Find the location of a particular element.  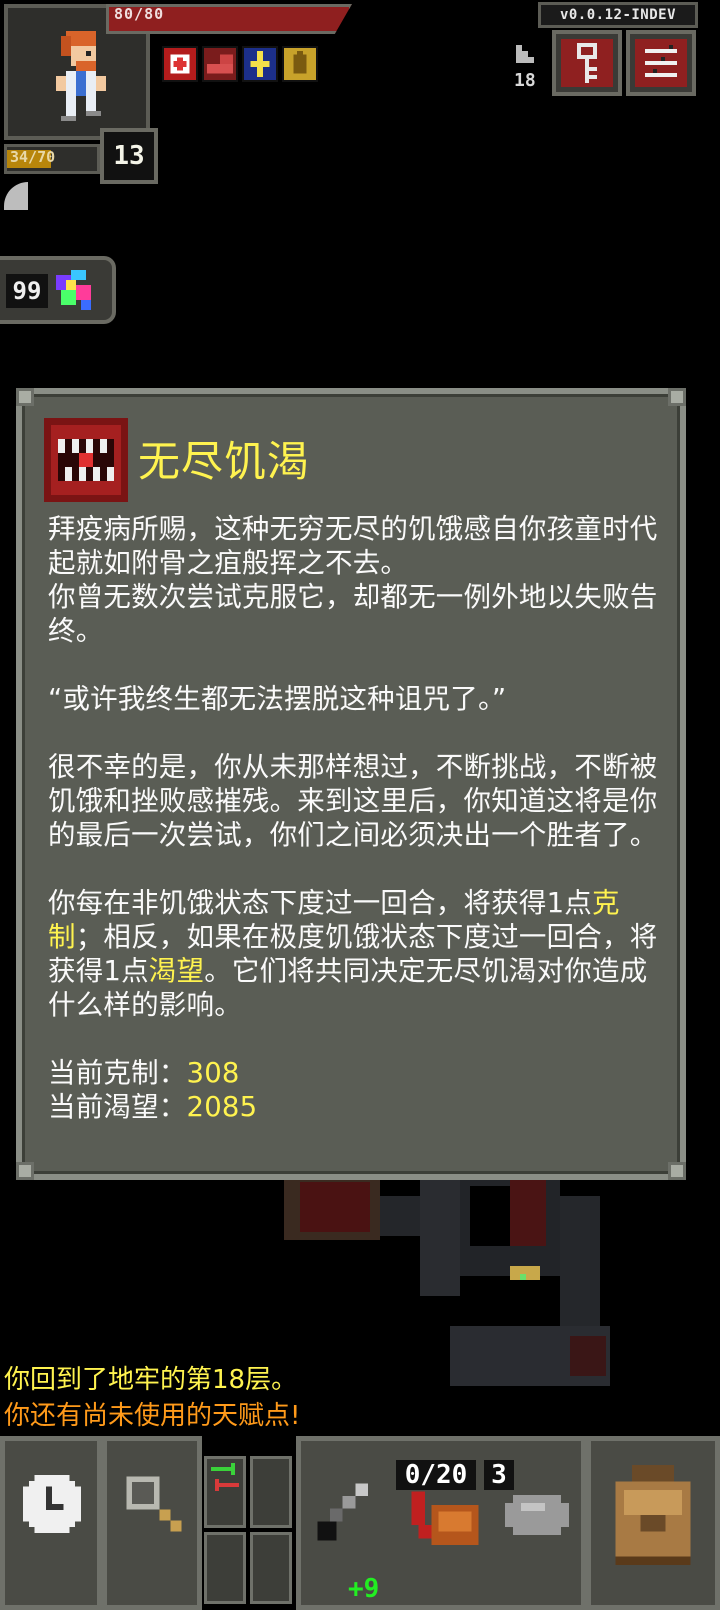

quickslot-counter: 0/20 is located at coordinates (436, 1475).